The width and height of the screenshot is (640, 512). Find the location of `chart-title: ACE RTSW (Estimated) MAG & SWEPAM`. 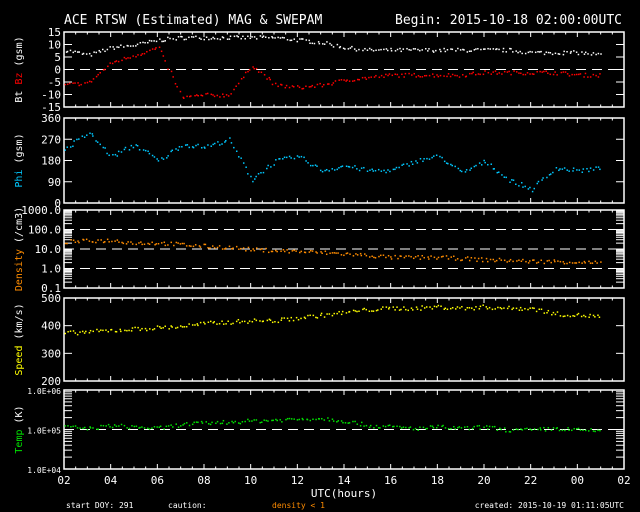

chart-title: ACE RTSW (Estimated) MAG & SWEPAM is located at coordinates (193, 20).